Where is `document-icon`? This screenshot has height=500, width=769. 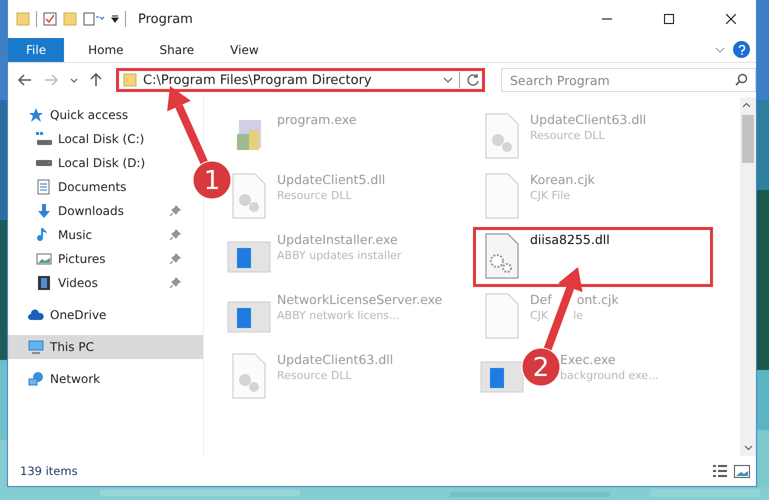 document-icon is located at coordinates (44, 187).